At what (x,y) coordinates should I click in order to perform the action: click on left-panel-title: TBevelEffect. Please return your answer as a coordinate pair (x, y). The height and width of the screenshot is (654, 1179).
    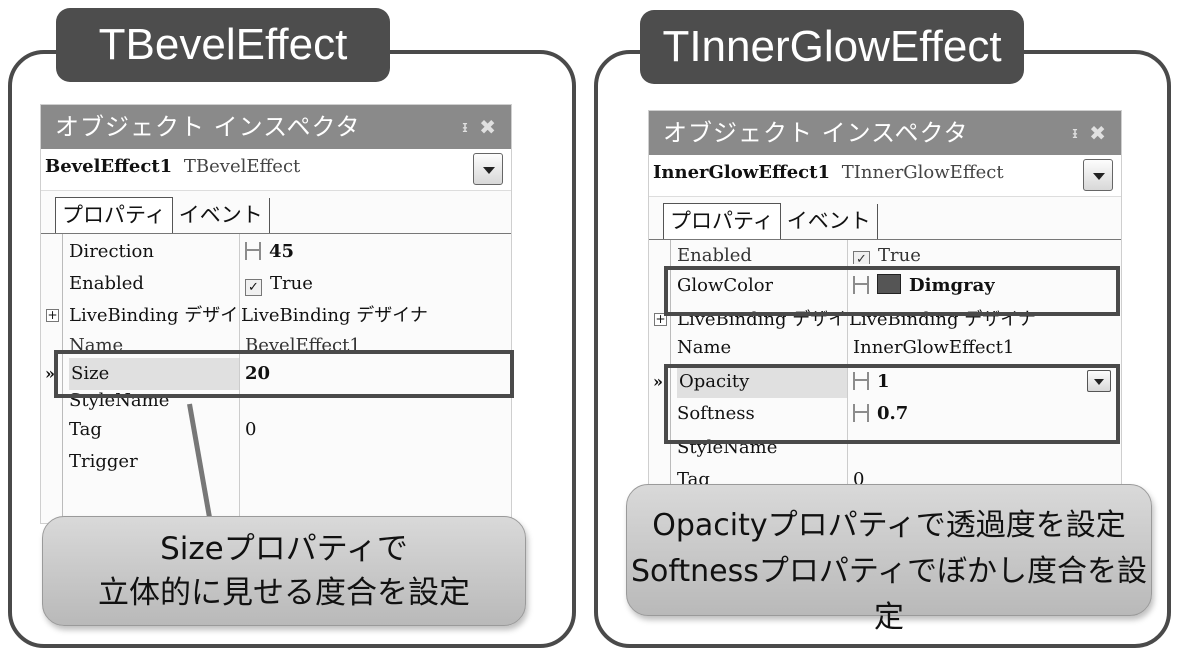
    Looking at the image, I should click on (223, 45).